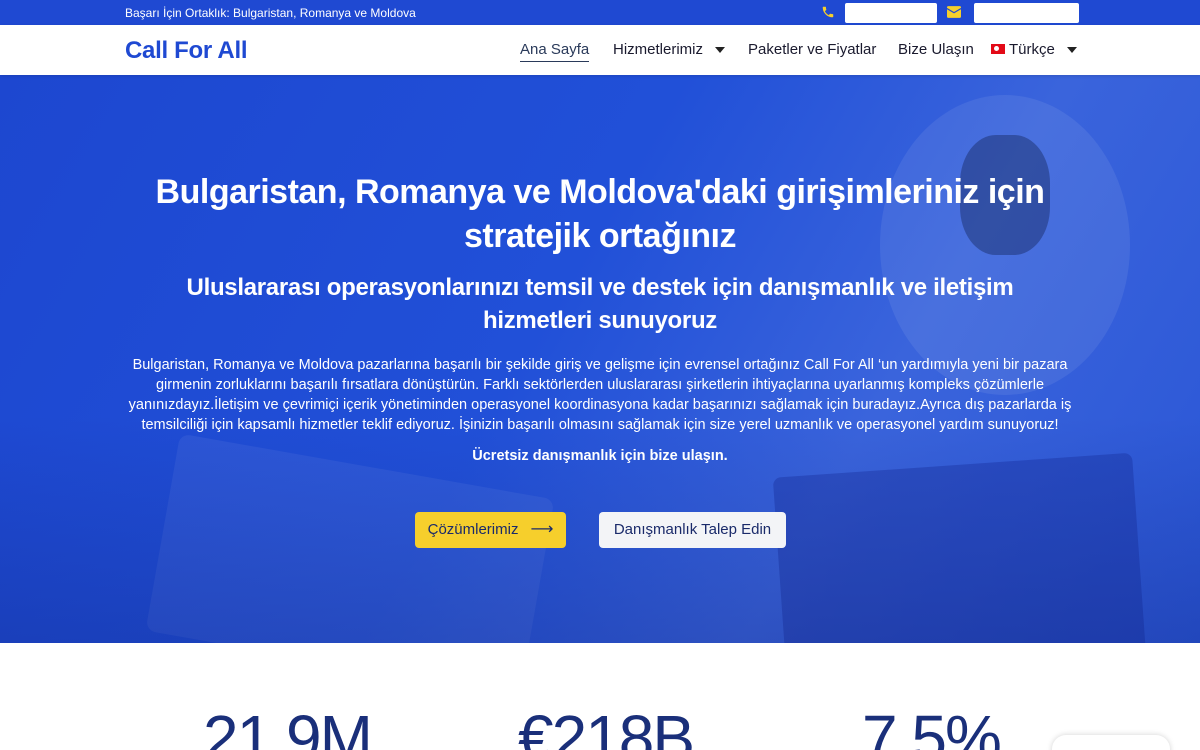 This screenshot has width=1200, height=750. What do you see at coordinates (600, 696) in the screenshot?
I see `stats-section: 21.9M €218B 7.5%` at bounding box center [600, 696].